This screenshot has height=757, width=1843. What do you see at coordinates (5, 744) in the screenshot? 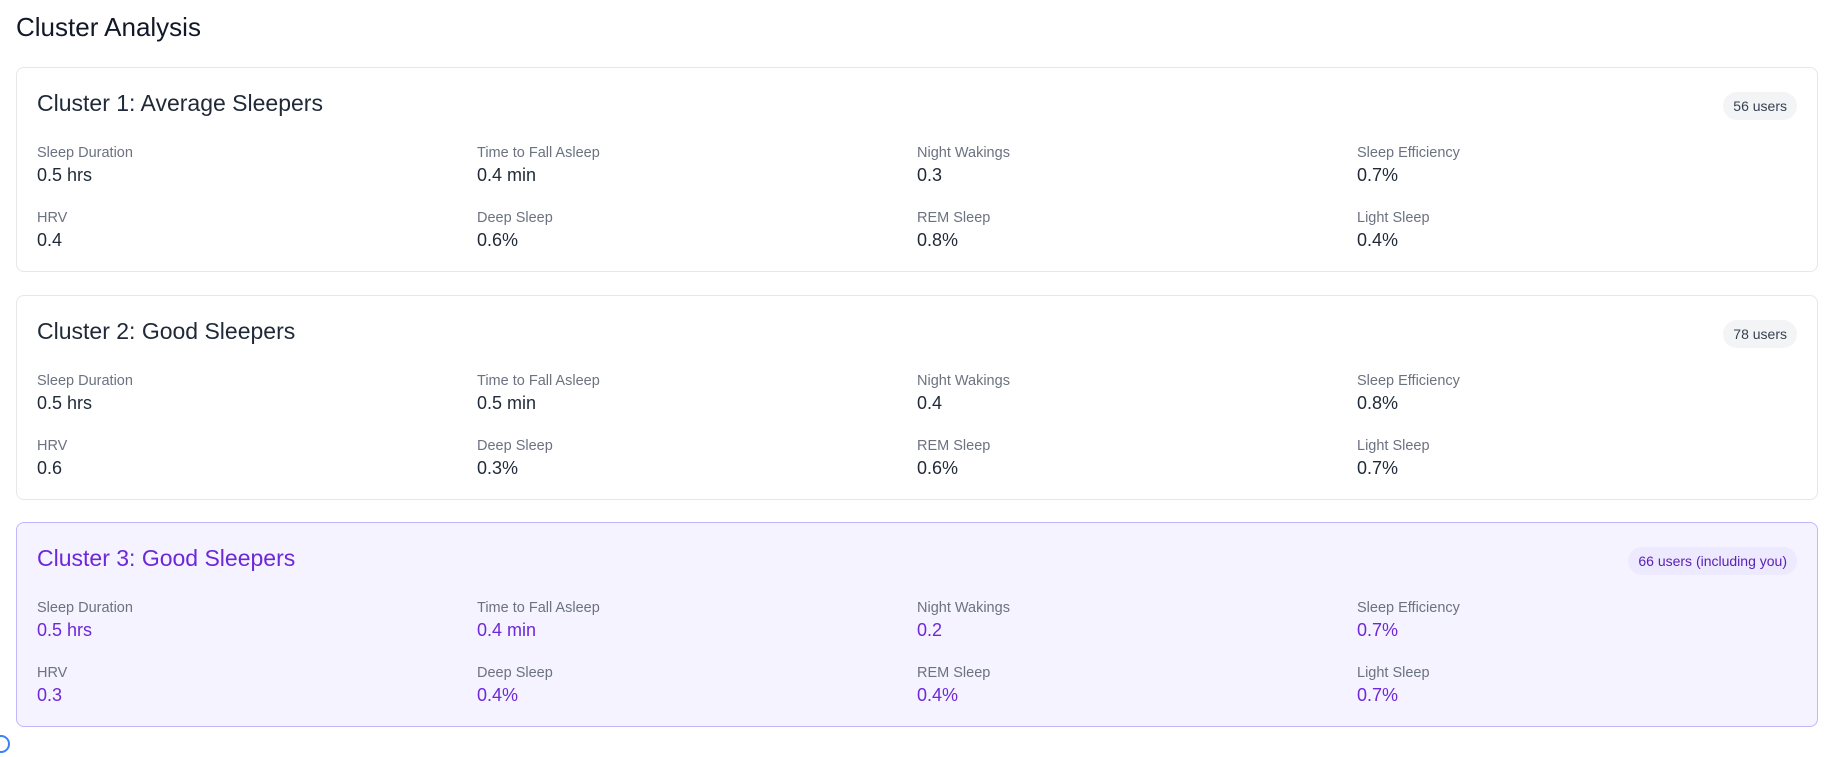
I see `floating-widget-icon` at bounding box center [5, 744].